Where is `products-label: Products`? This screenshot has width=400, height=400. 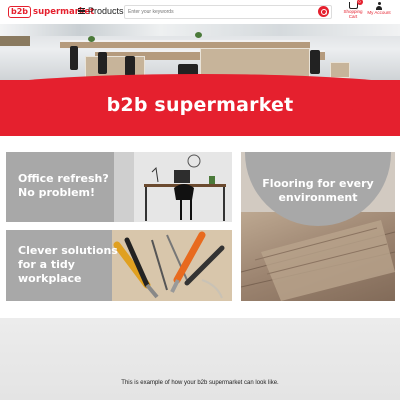 products-label: Products is located at coordinates (106, 11).